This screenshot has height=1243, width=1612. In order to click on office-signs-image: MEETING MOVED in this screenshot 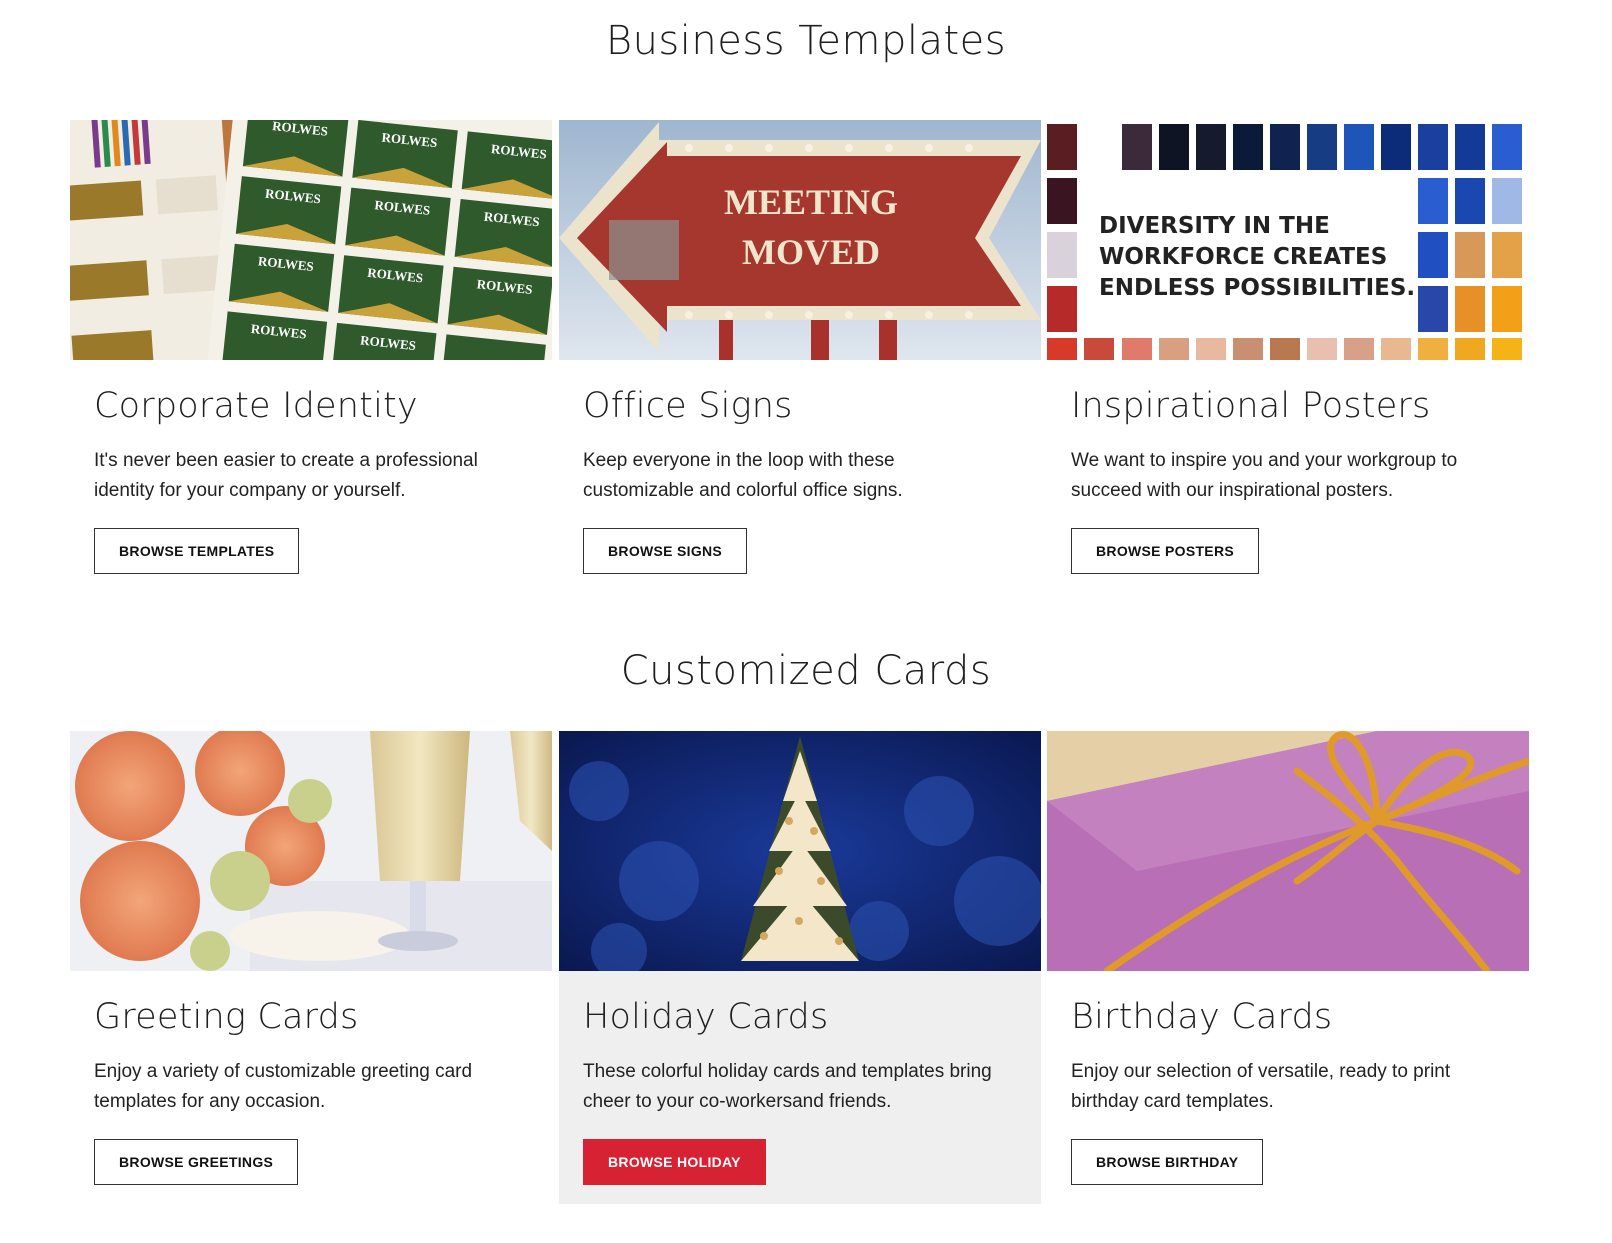, I will do `click(800, 240)`.